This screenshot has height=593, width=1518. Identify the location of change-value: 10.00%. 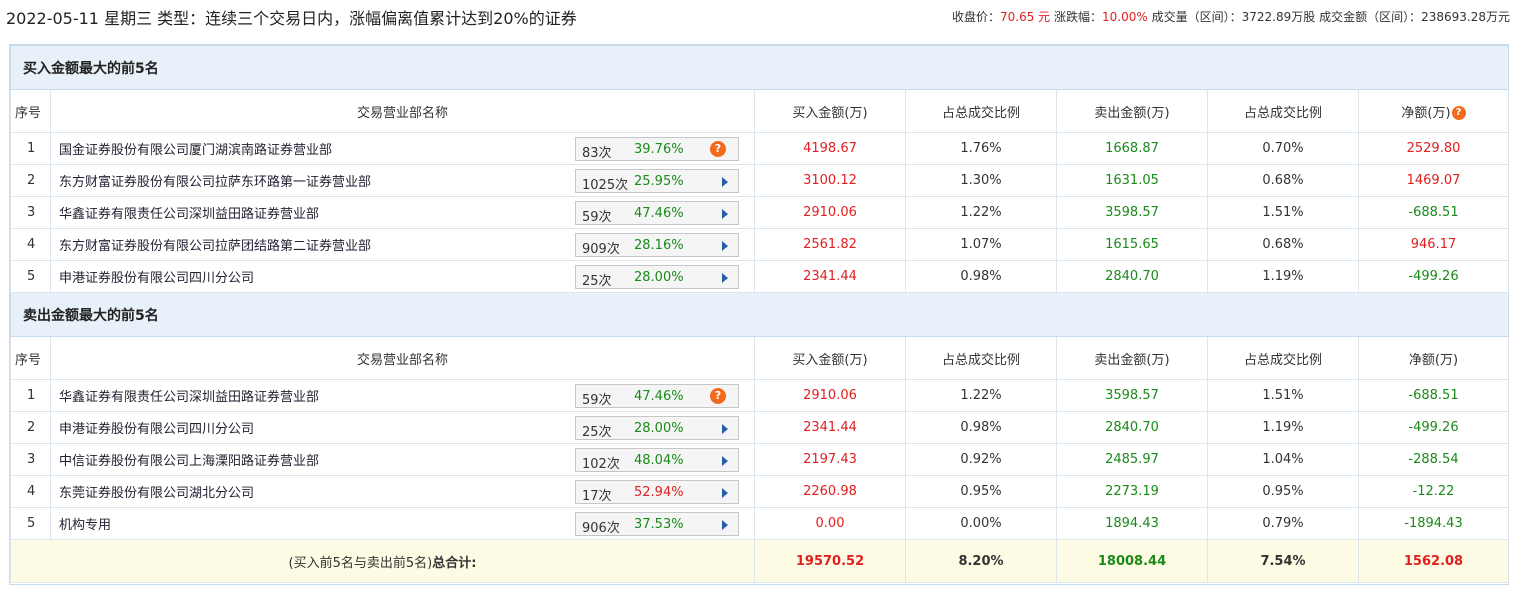
(1125, 17).